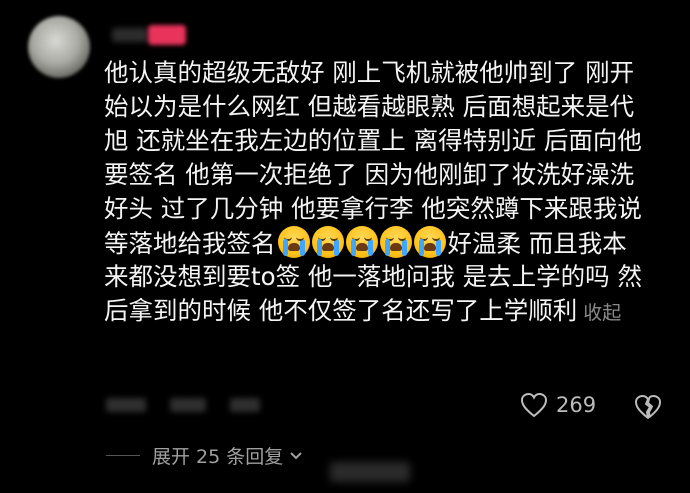 This screenshot has width=690, height=493. I want to click on comment-meta, so click(183, 405).